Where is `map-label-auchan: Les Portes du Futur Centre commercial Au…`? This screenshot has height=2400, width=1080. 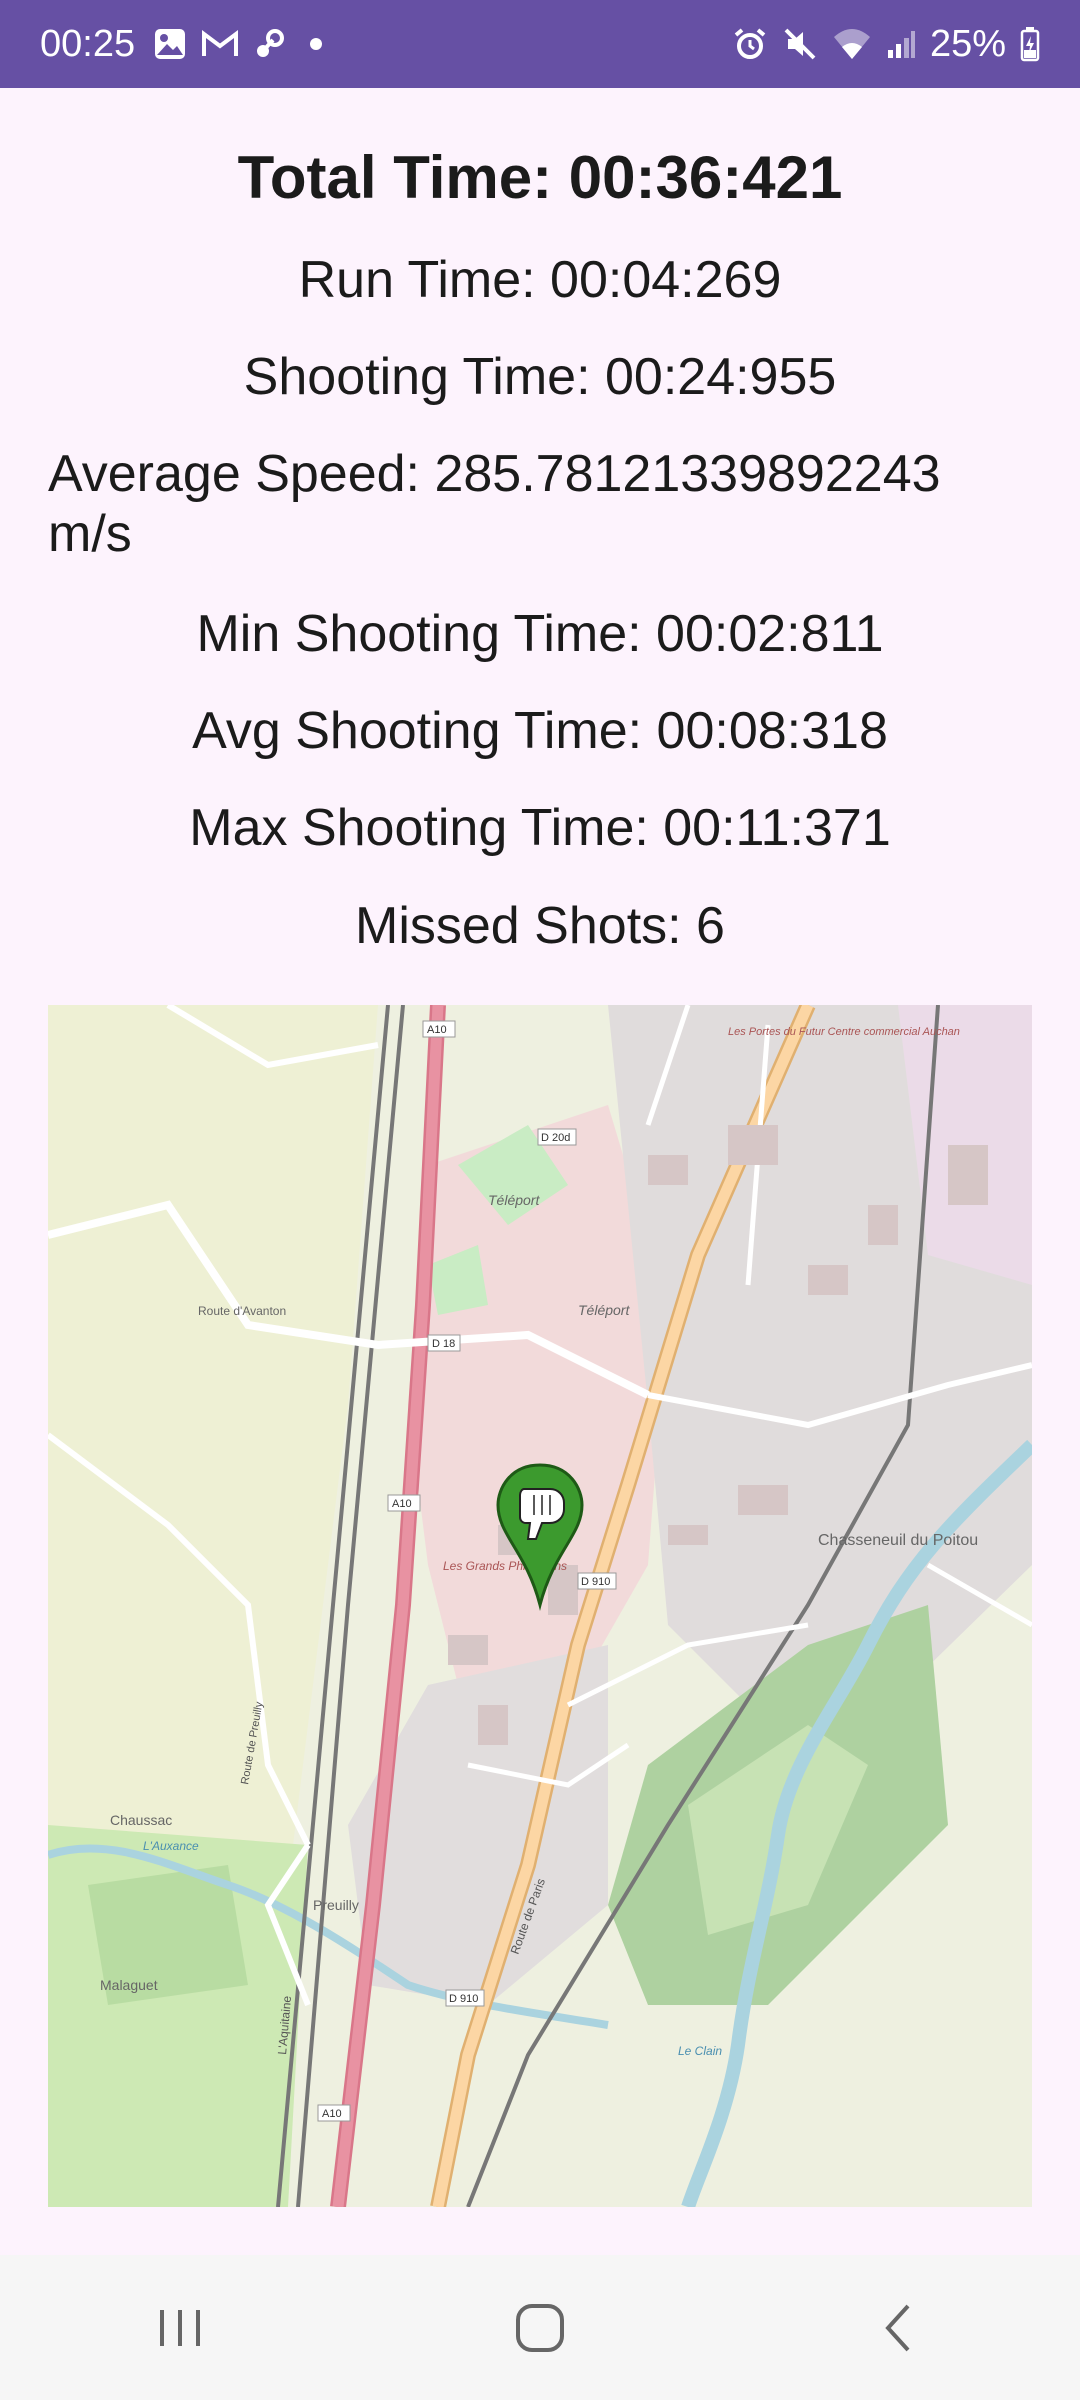 map-label-auchan: Les Portes du Futur Centre commercial Au… is located at coordinates (844, 1032).